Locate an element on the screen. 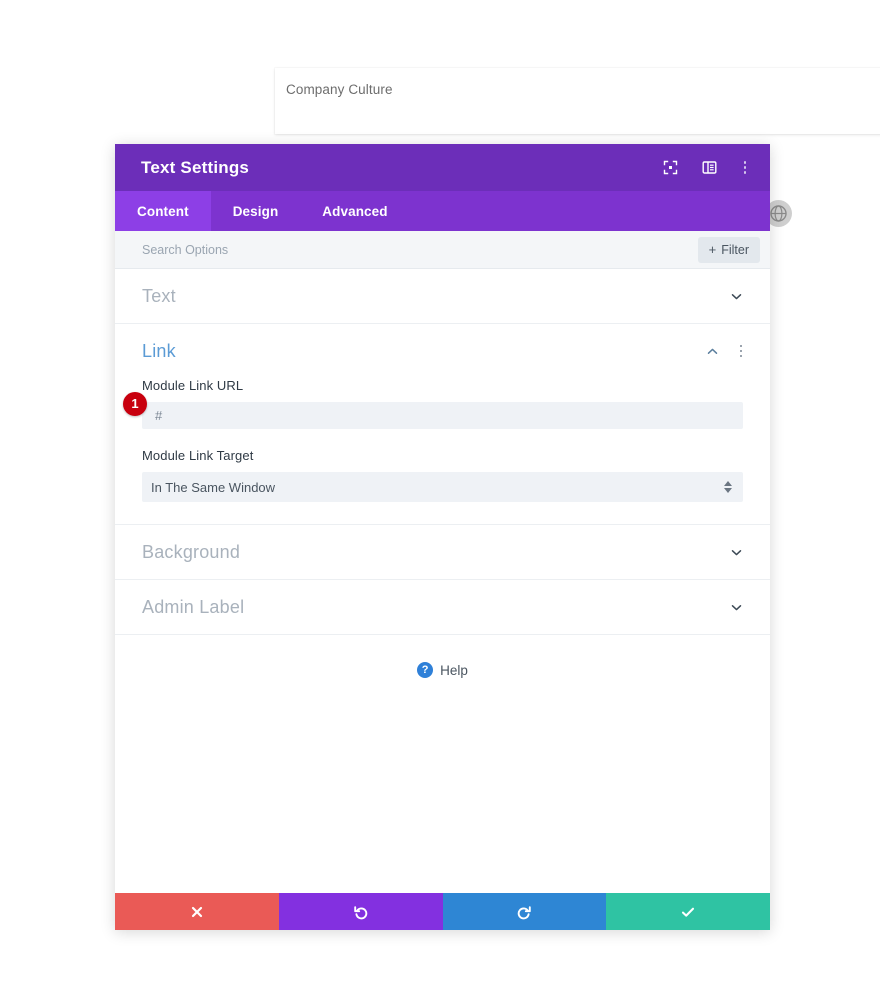  section-link-actions is located at coordinates (726, 351).